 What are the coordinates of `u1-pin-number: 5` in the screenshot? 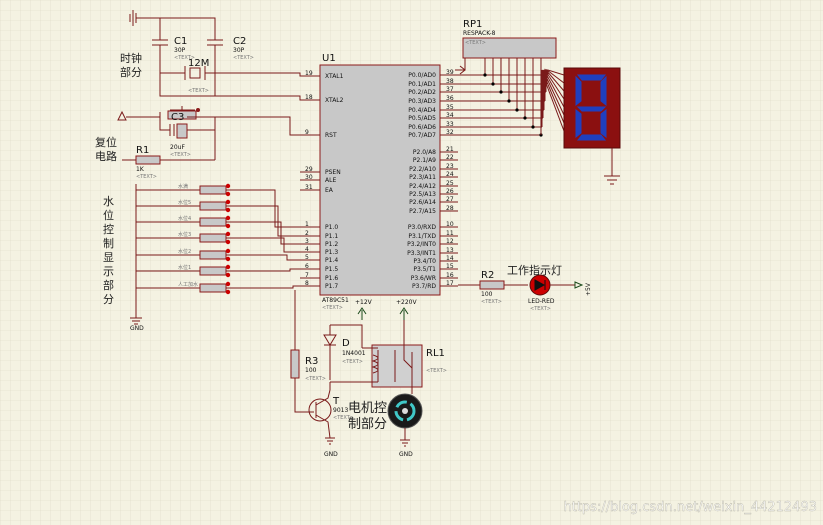 It's located at (307, 257).